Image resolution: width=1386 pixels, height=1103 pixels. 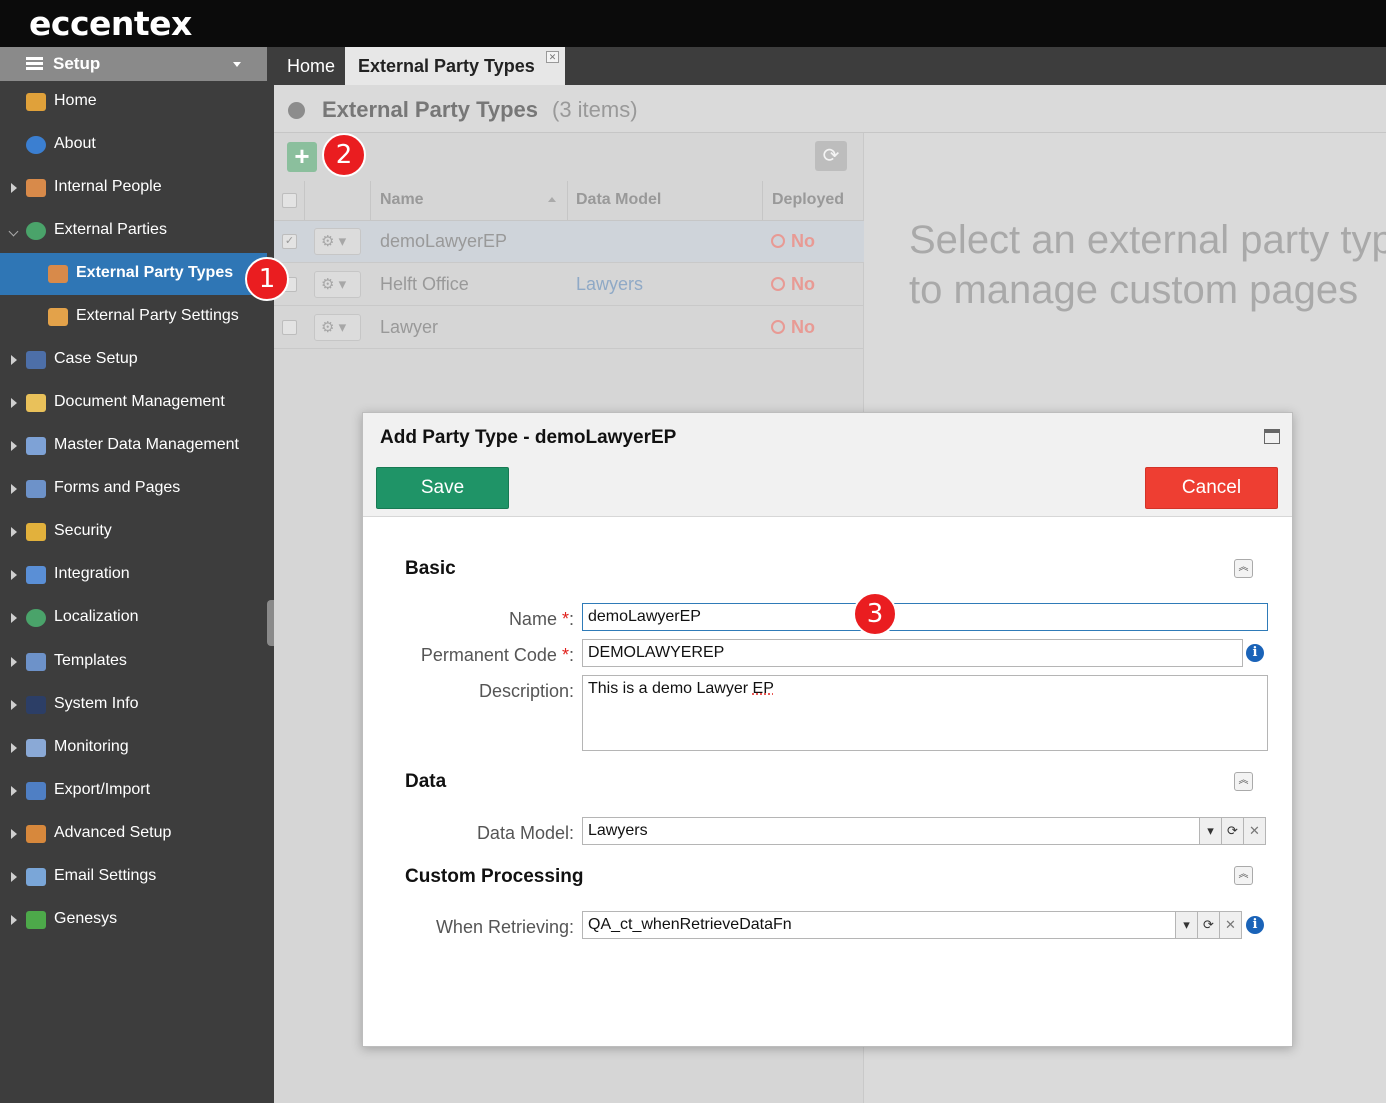 I want to click on when-retrieving-select: QA_ct_whenRetrieveDataFn, so click(x=879, y=925).